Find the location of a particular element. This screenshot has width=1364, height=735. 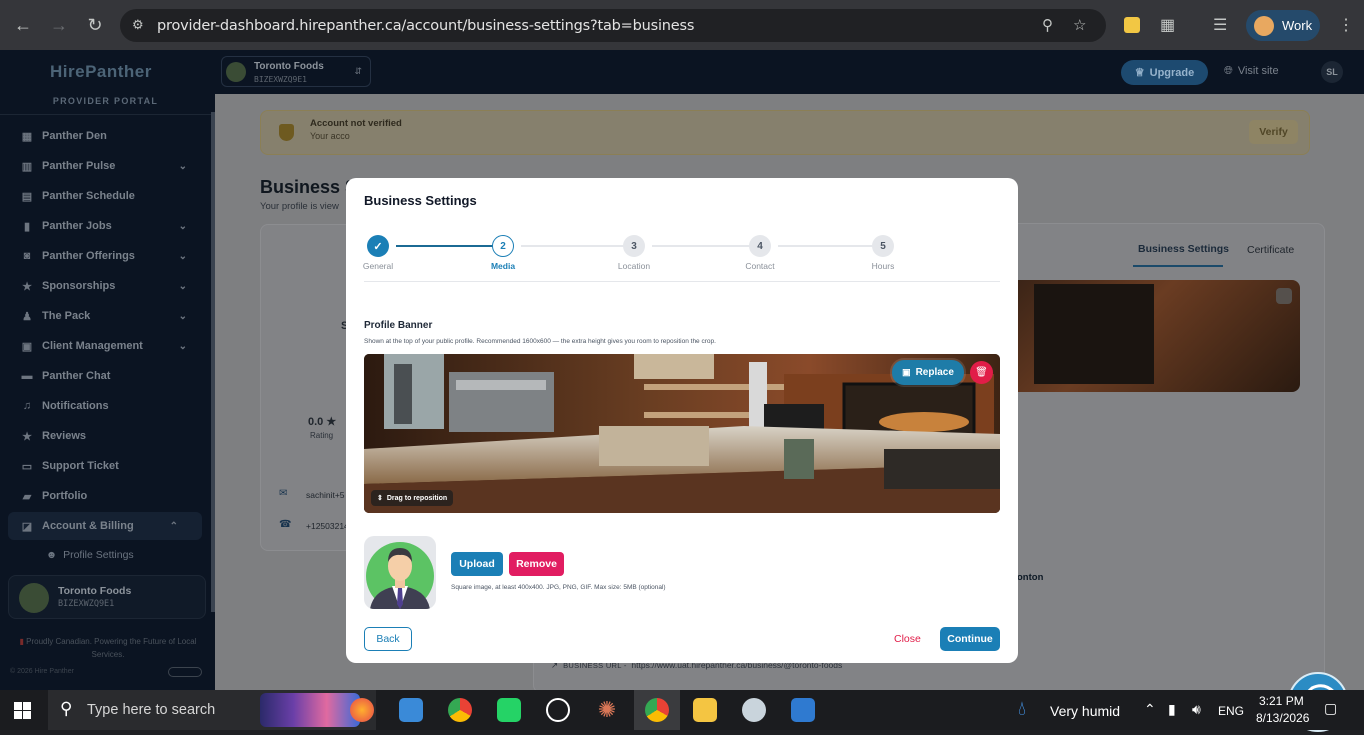

drag-to-reposition-hint: ⇕ Drag to reposition is located at coordinates (412, 498).